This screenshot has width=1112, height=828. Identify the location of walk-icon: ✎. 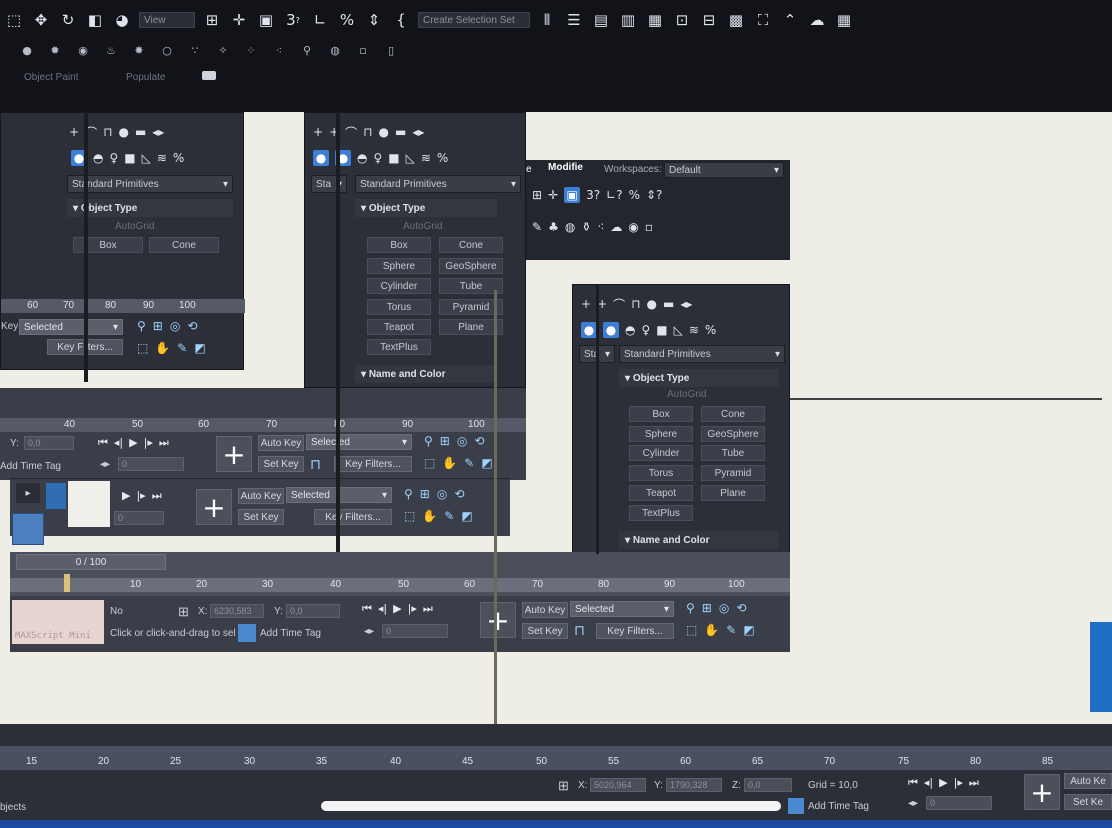
(469, 463).